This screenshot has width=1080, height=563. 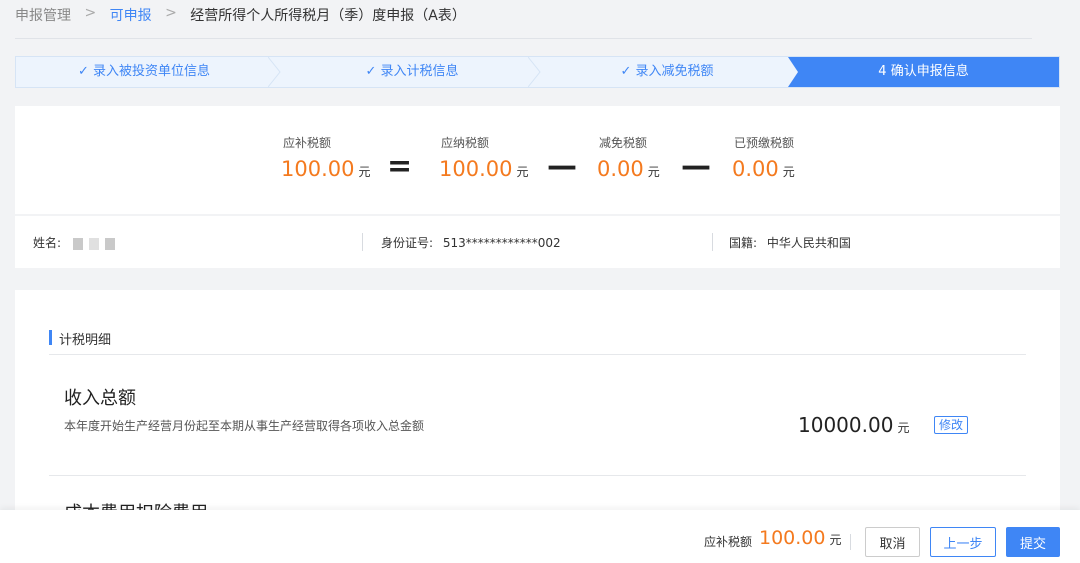 I want to click on nationality-field: 国籍: 中华人民共和国, so click(x=790, y=242).